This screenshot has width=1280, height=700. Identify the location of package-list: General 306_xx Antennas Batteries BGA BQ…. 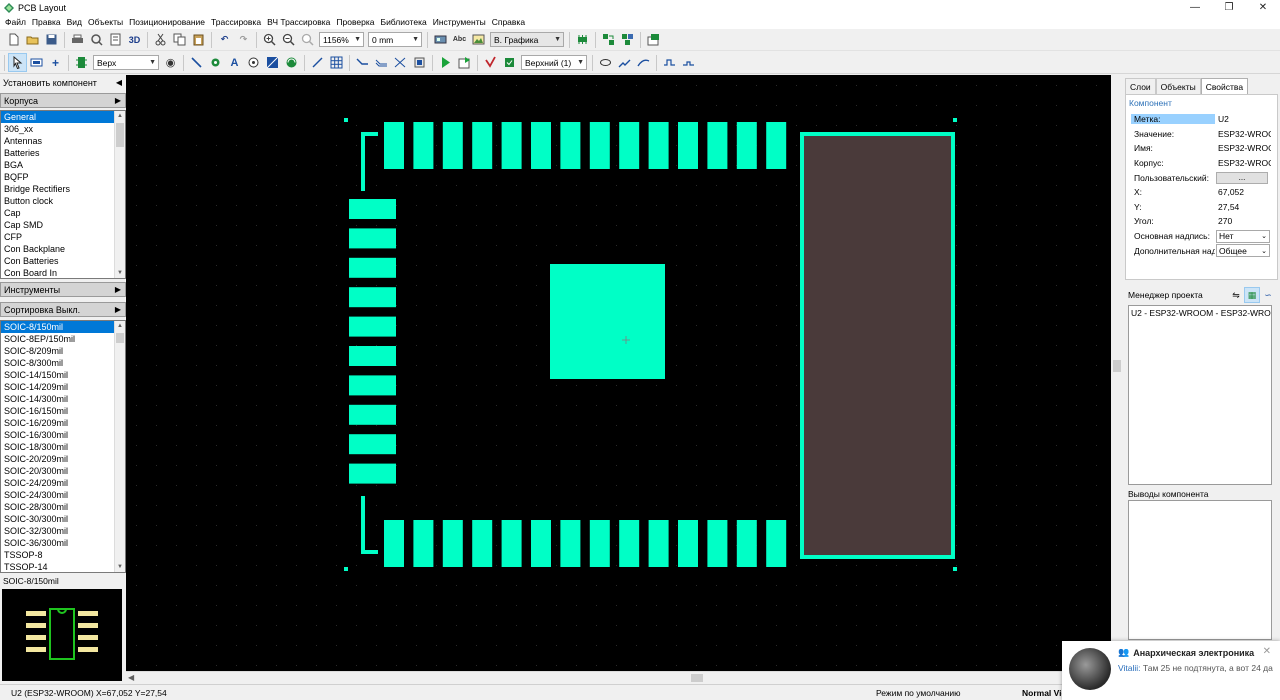
(63, 194).